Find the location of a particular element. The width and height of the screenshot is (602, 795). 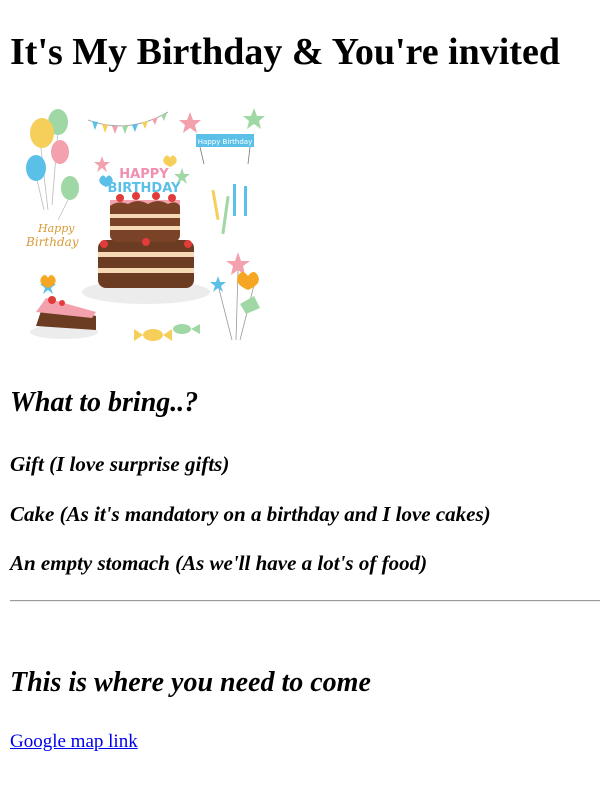

divider is located at coordinates (305, 601).